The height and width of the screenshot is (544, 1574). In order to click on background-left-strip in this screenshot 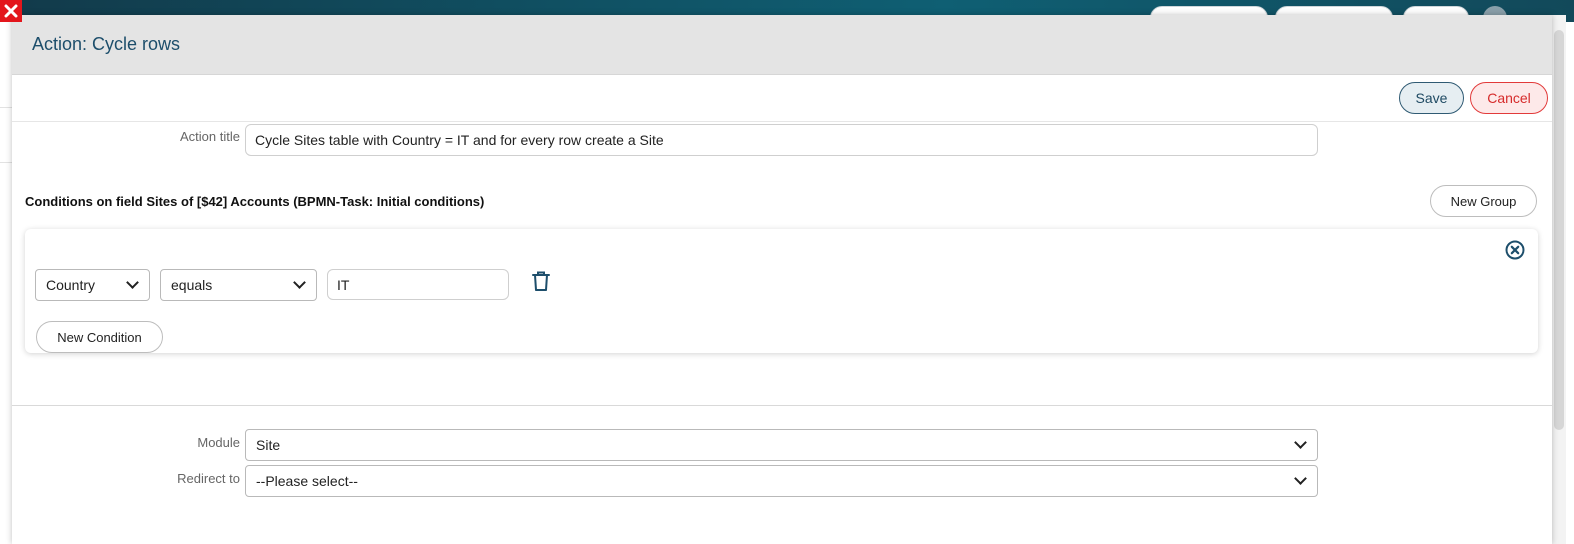, I will do `click(6, 283)`.